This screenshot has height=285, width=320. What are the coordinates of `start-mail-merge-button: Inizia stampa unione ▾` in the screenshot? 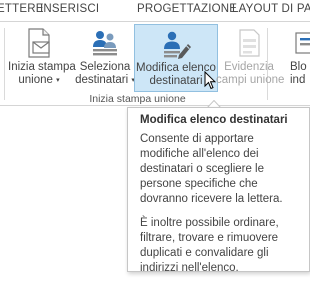 It's located at (42, 58).